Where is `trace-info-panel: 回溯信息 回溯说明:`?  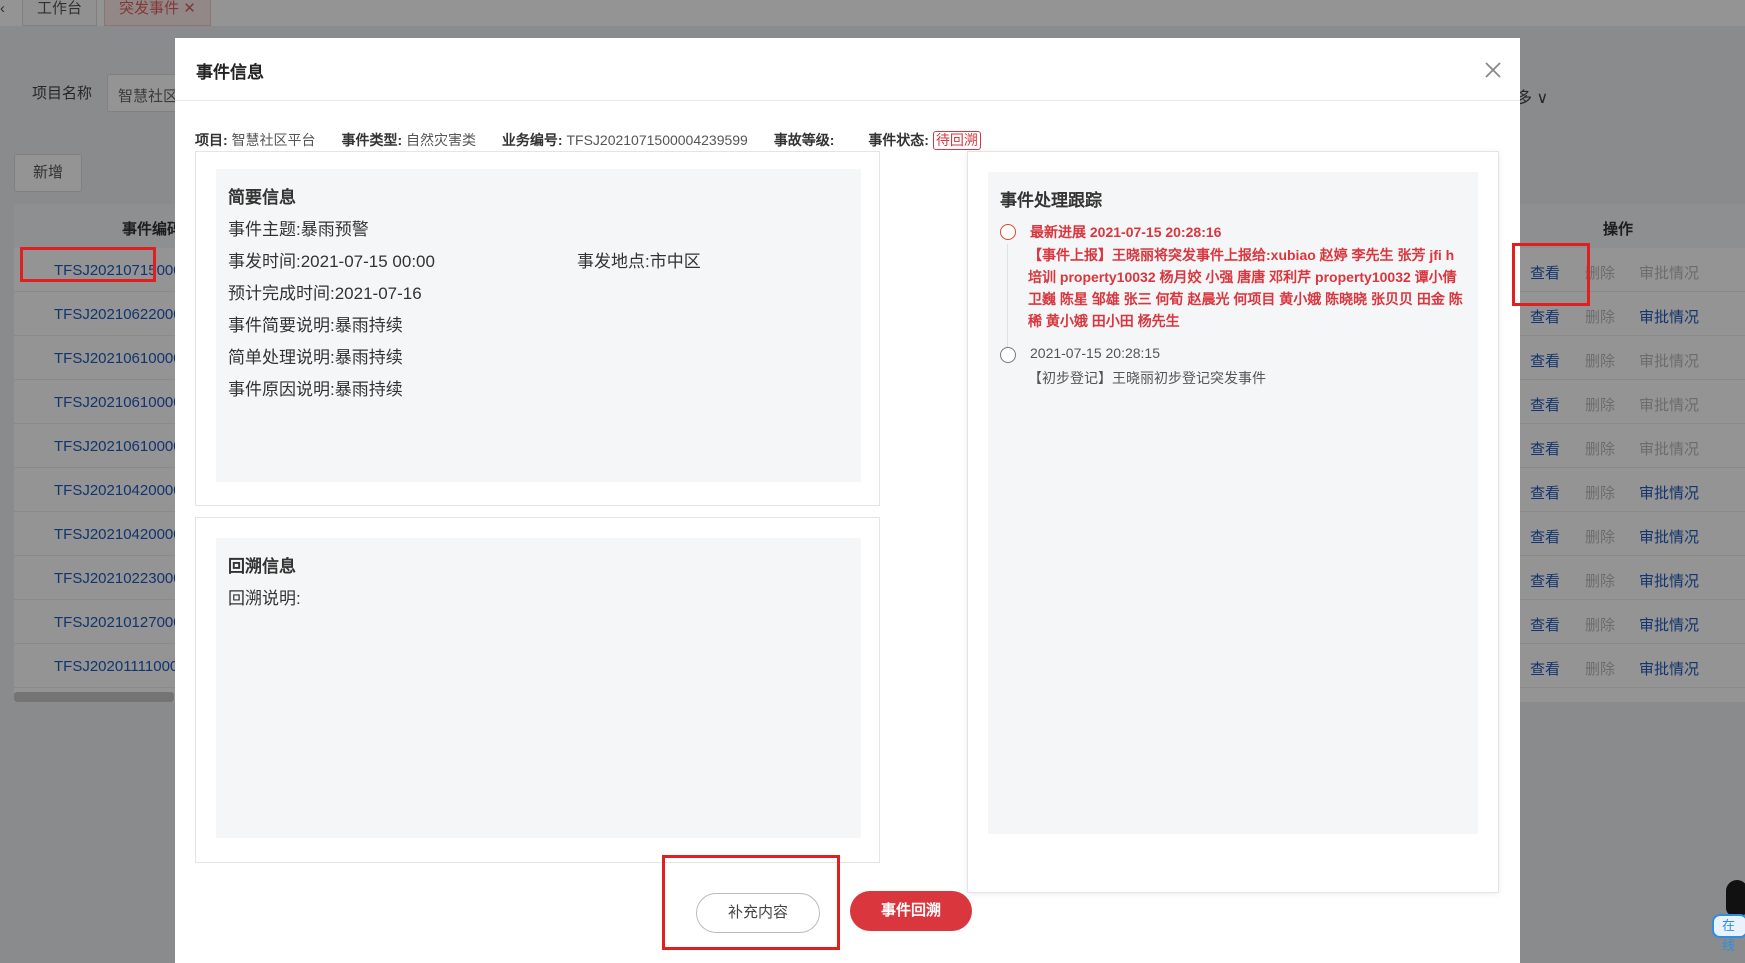 trace-info-panel: 回溯信息 回溯说明: is located at coordinates (538, 688).